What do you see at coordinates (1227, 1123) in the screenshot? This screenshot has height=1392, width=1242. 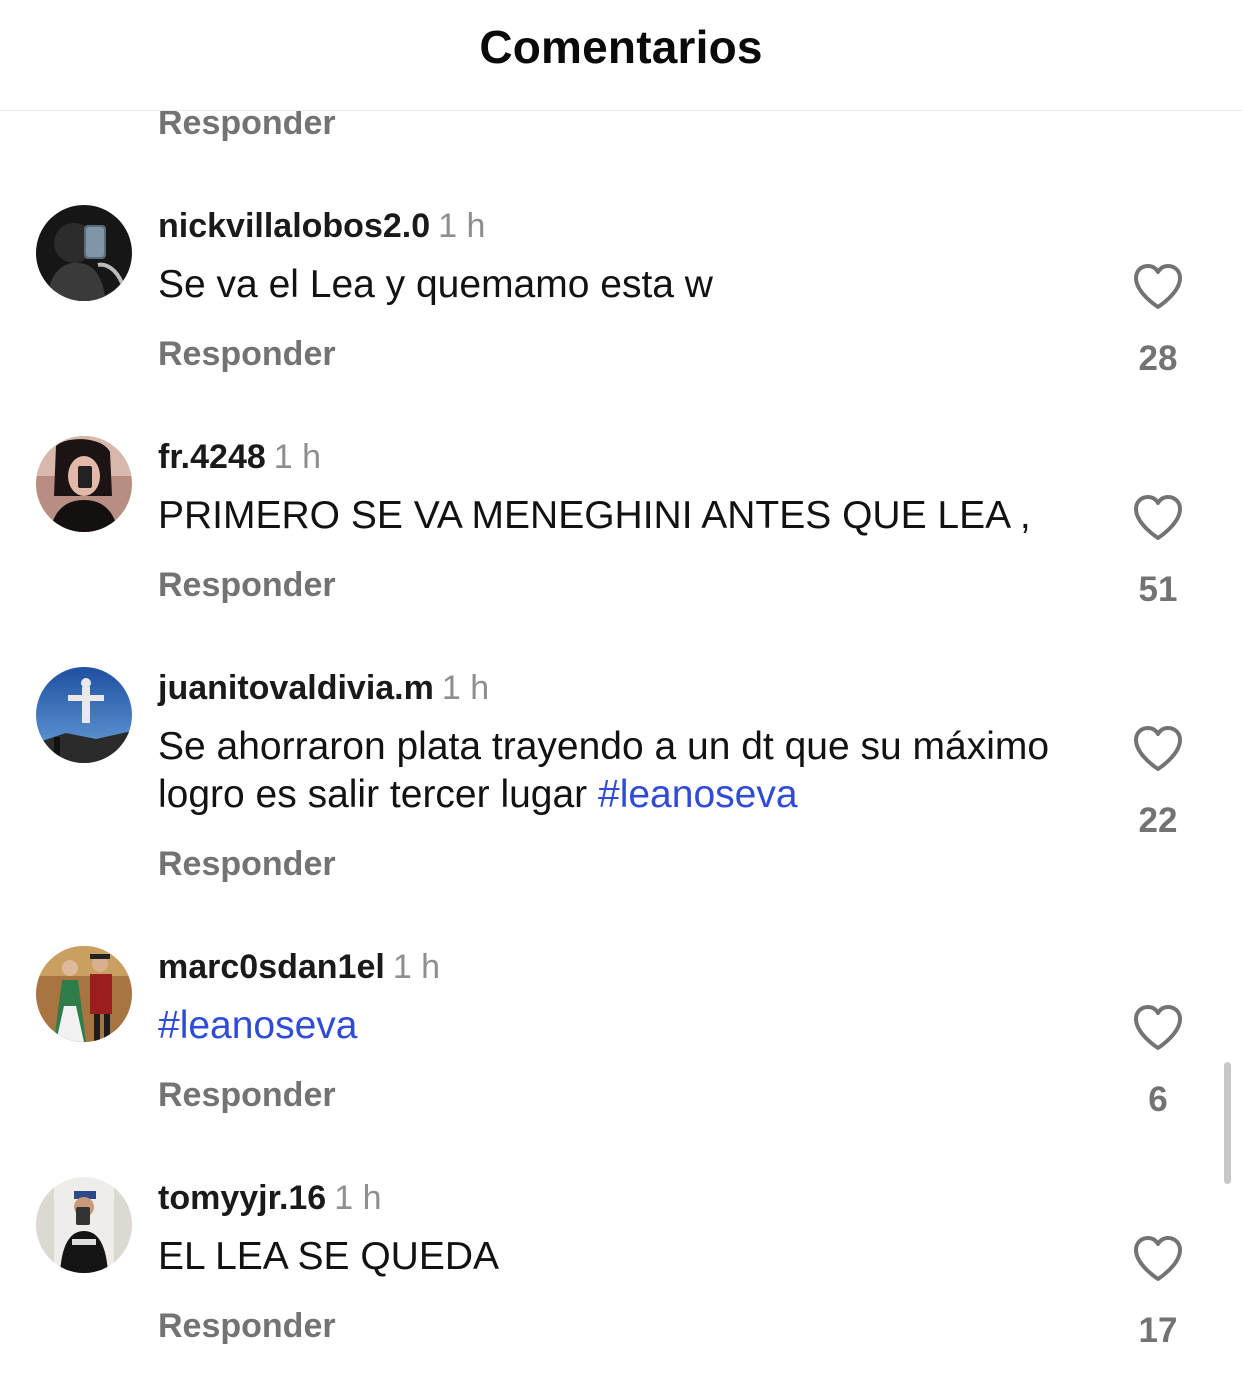 I see `scrollbar` at bounding box center [1227, 1123].